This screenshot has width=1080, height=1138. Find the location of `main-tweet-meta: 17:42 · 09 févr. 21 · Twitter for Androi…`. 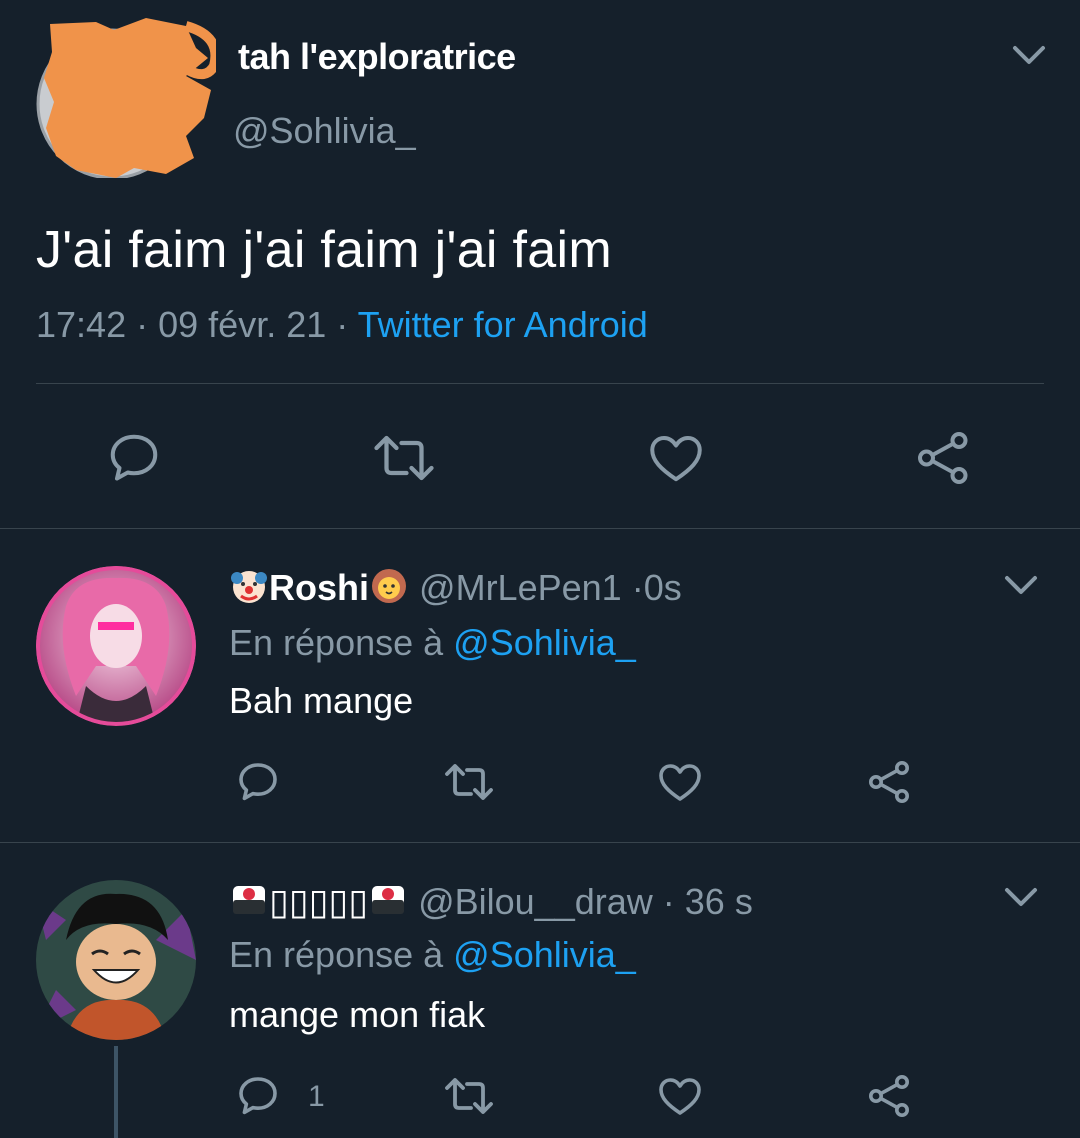

main-tweet-meta: 17:42 · 09 févr. 21 · Twitter for Androi… is located at coordinates (342, 325).